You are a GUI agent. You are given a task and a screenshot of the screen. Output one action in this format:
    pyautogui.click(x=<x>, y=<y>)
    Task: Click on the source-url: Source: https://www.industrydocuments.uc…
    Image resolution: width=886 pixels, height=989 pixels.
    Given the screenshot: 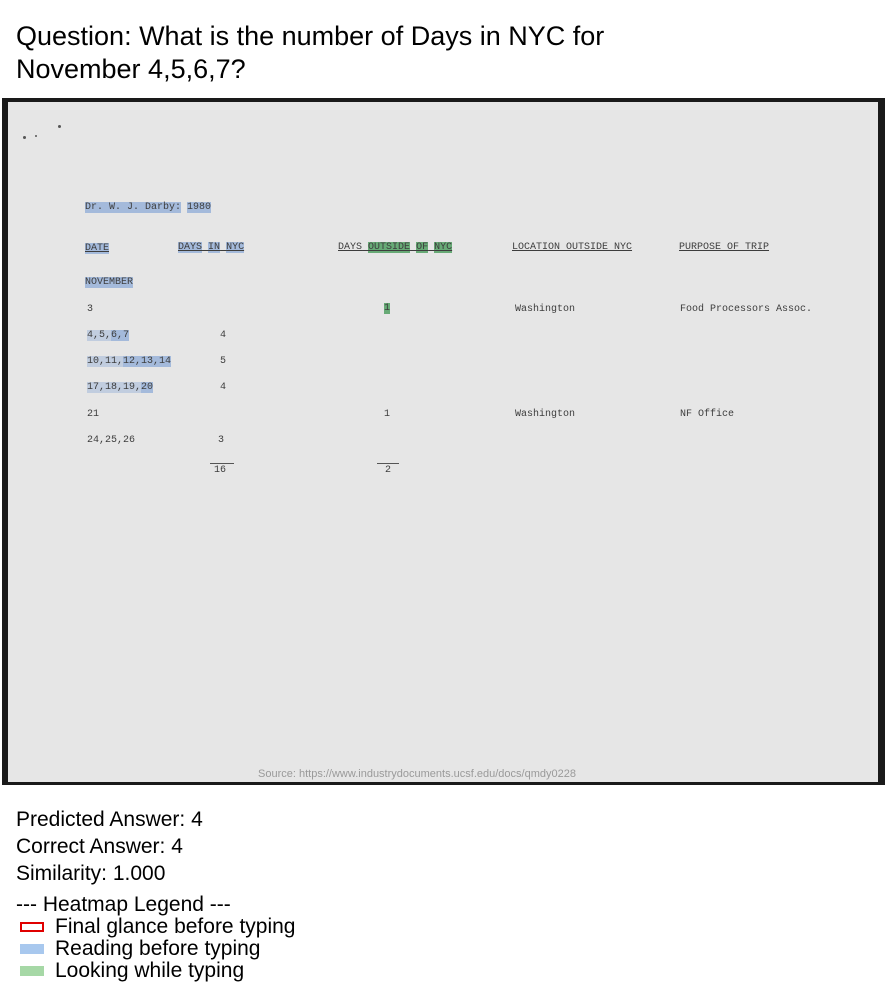 What is the action you would take?
    pyautogui.click(x=417, y=774)
    